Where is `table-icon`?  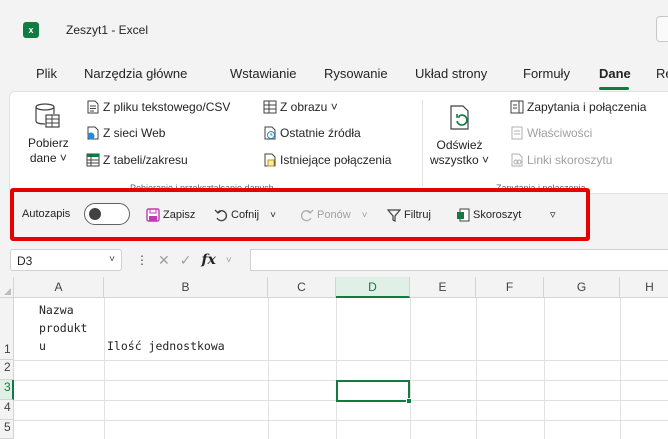 table-icon is located at coordinates (93, 160).